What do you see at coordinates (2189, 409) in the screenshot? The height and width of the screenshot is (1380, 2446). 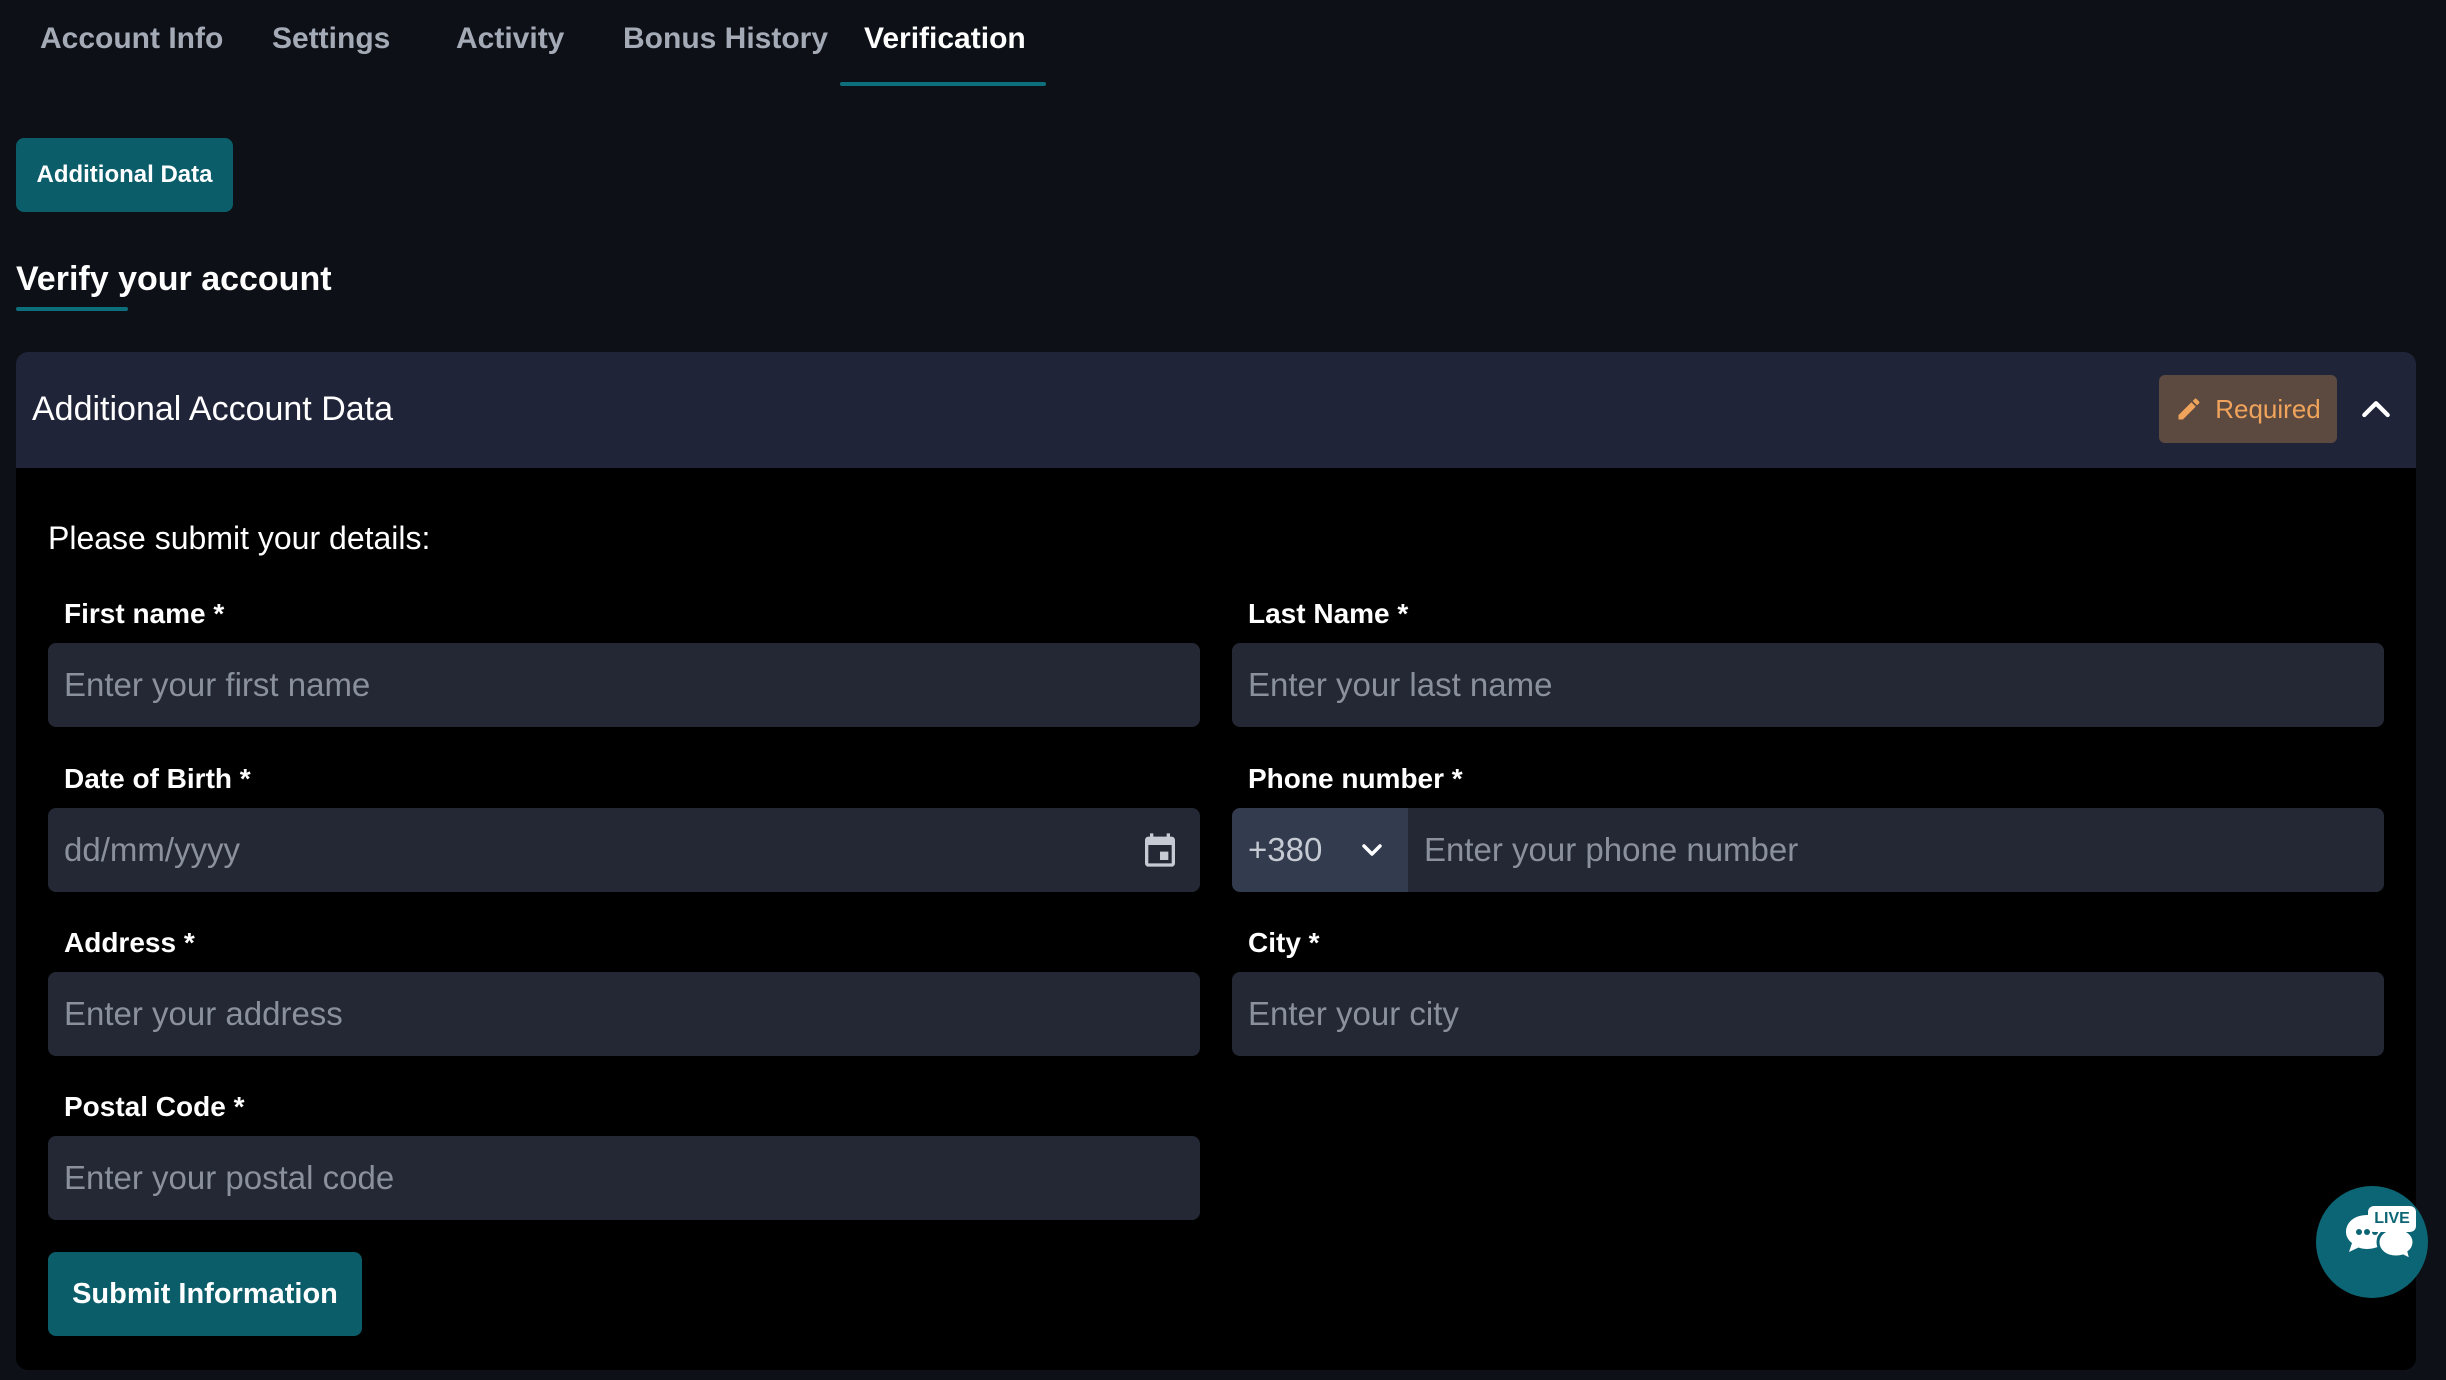 I see `pencil-icon` at bounding box center [2189, 409].